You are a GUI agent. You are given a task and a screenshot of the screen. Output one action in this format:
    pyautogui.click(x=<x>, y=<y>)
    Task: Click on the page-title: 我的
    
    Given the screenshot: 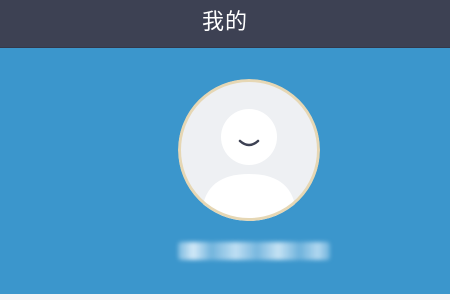 What is the action you would take?
    pyautogui.click(x=224, y=22)
    